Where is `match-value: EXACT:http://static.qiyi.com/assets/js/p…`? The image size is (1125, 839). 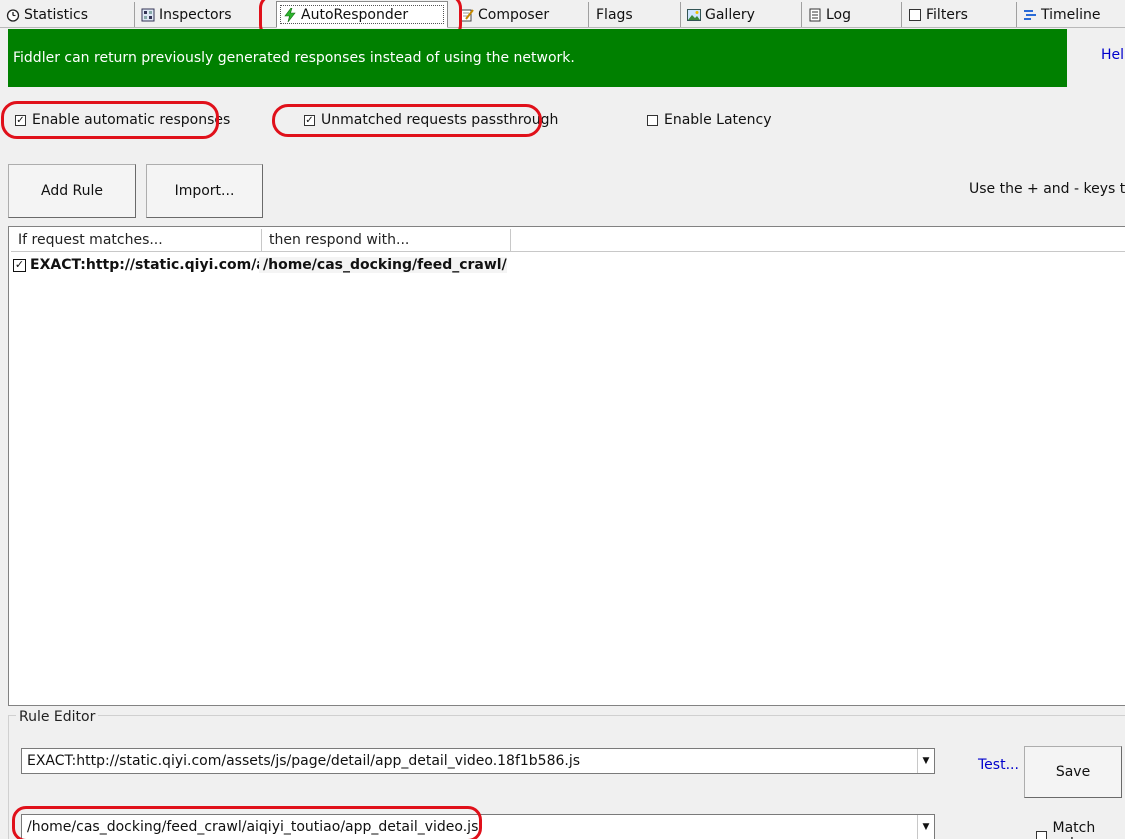 match-value: EXACT:http://static.qiyi.com/assets/js/p… is located at coordinates (304, 761).